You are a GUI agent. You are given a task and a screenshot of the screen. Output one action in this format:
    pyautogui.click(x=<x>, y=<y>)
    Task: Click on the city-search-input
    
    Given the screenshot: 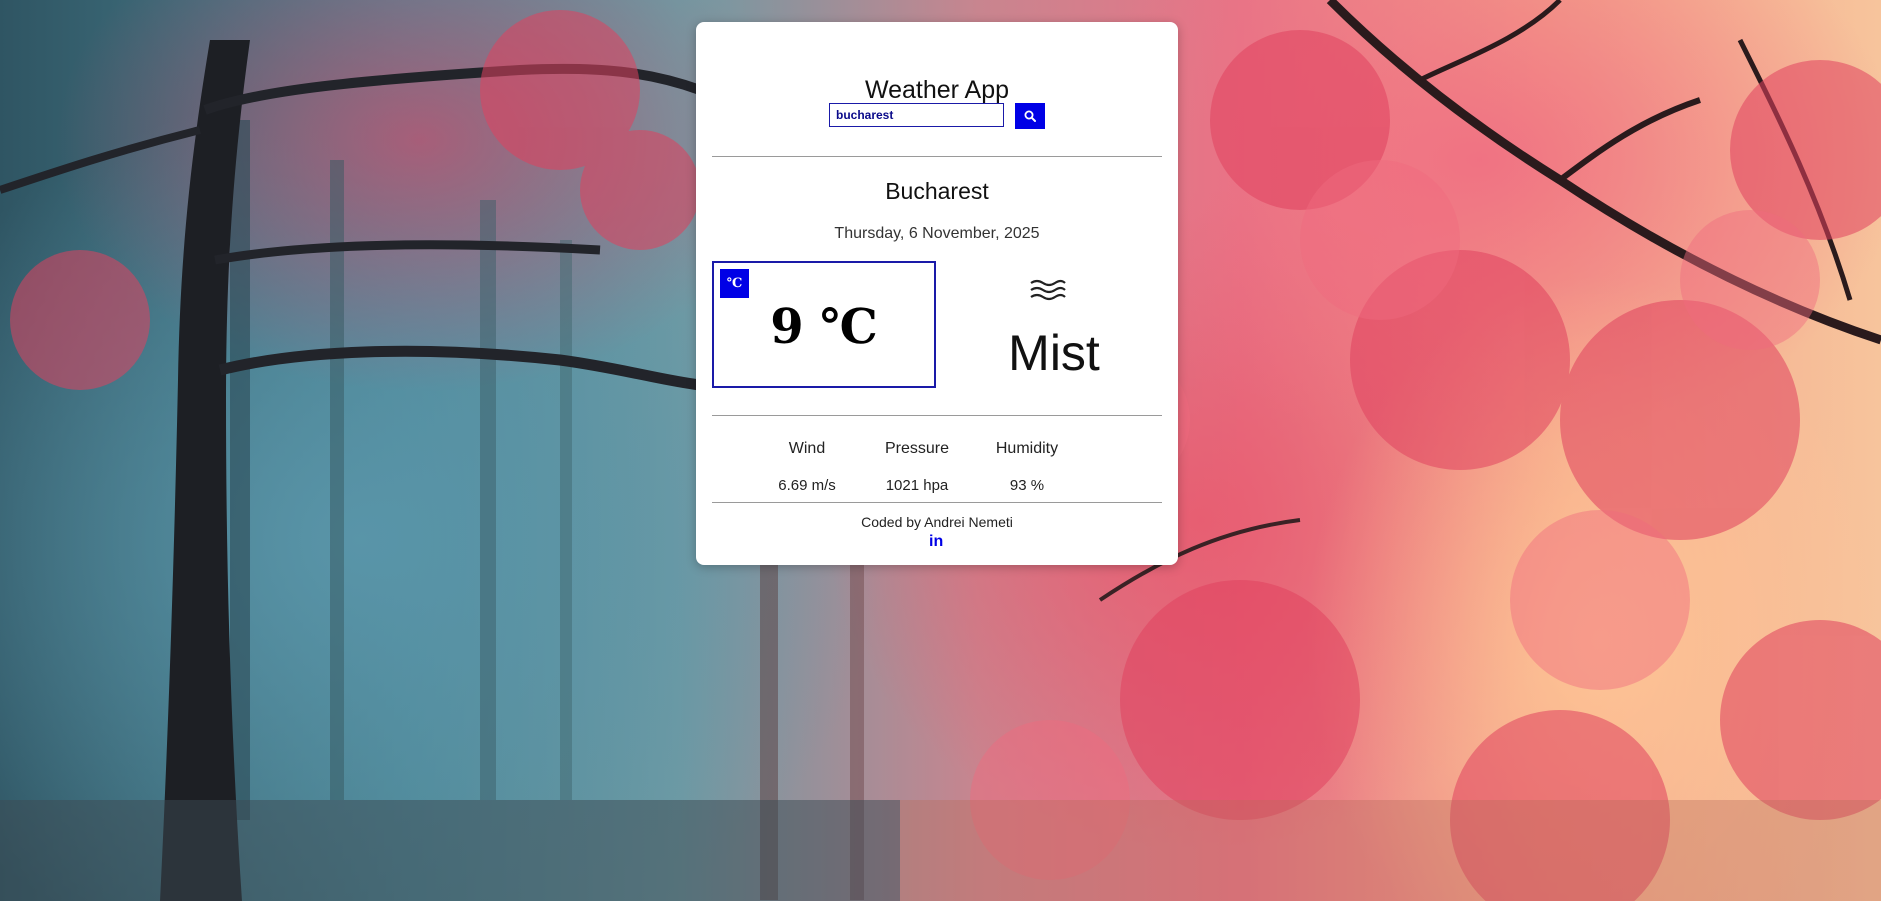 What is the action you would take?
    pyautogui.click(x=916, y=115)
    